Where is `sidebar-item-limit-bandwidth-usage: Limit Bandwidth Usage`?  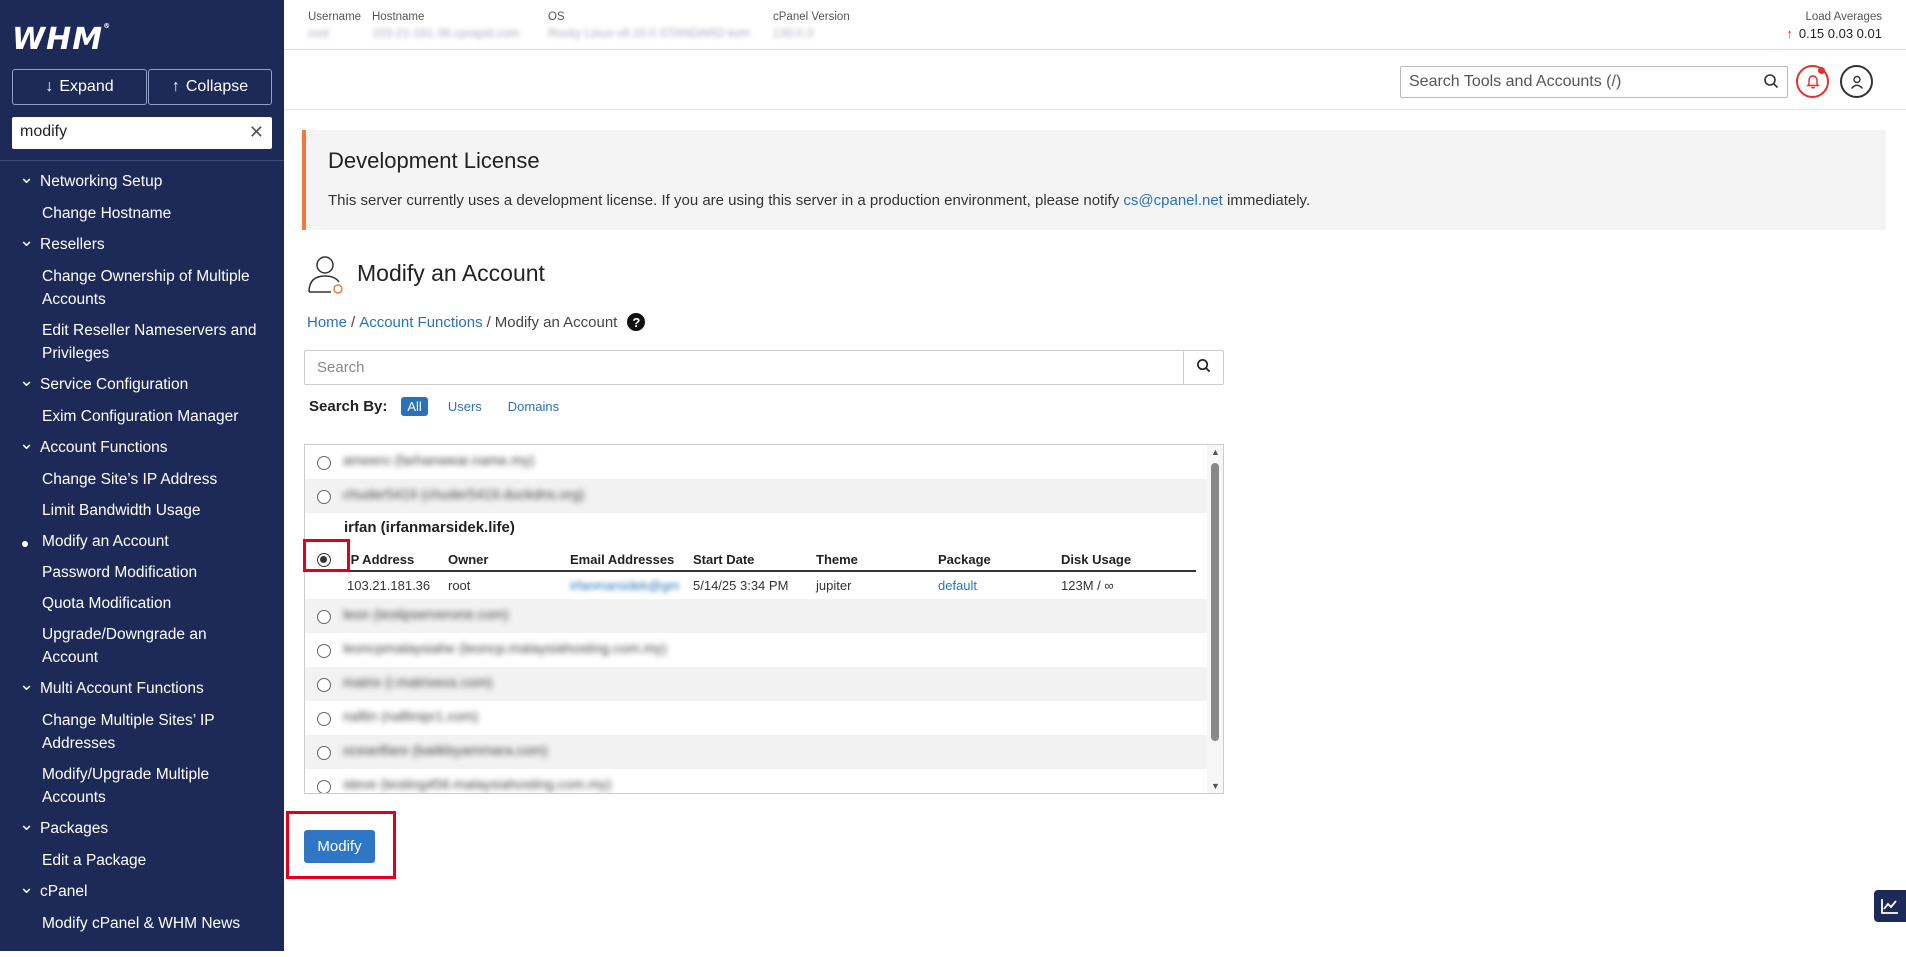 sidebar-item-limit-bandwidth-usage: Limit Bandwidth Usage is located at coordinates (142, 510).